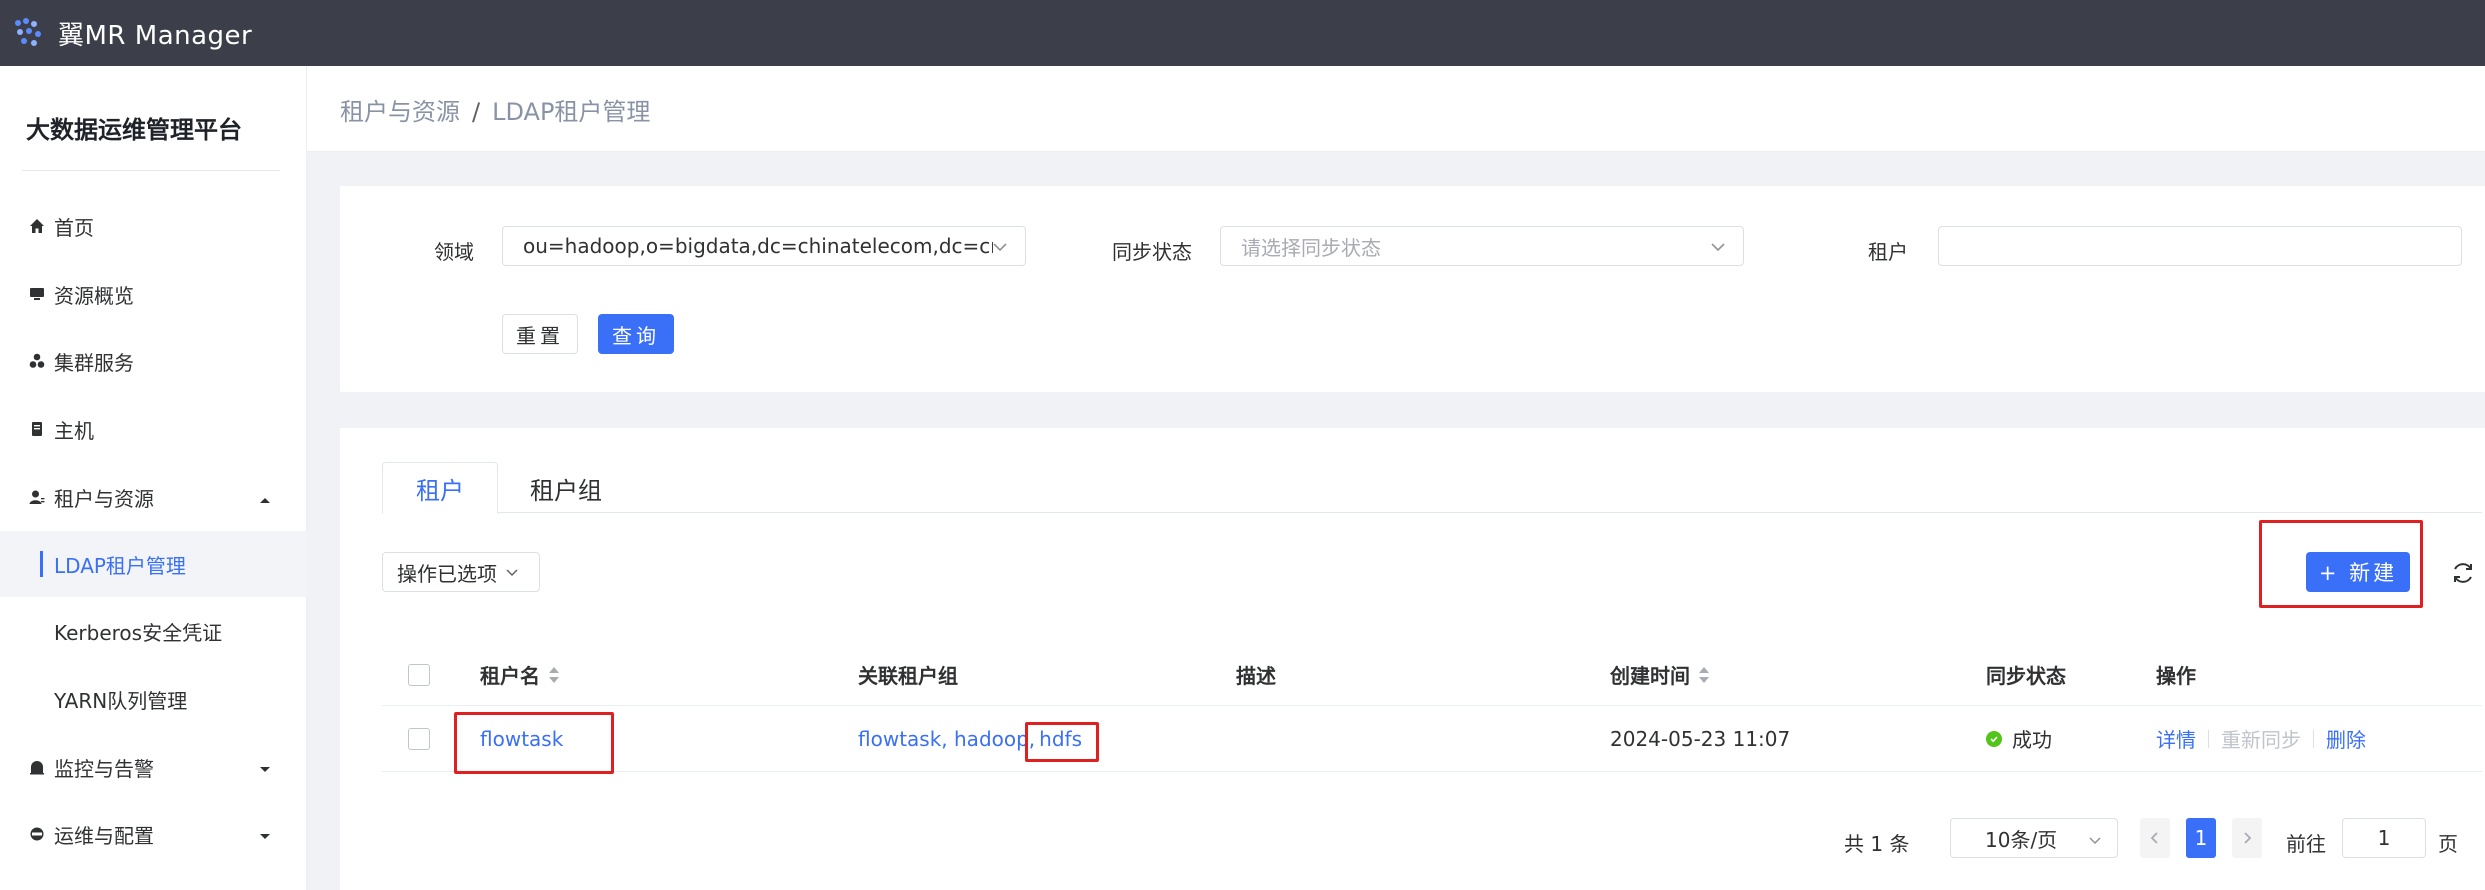 This screenshot has width=2485, height=890. Describe the element at coordinates (1062, 742) in the screenshot. I see `highlight-box-hdfs` at that location.